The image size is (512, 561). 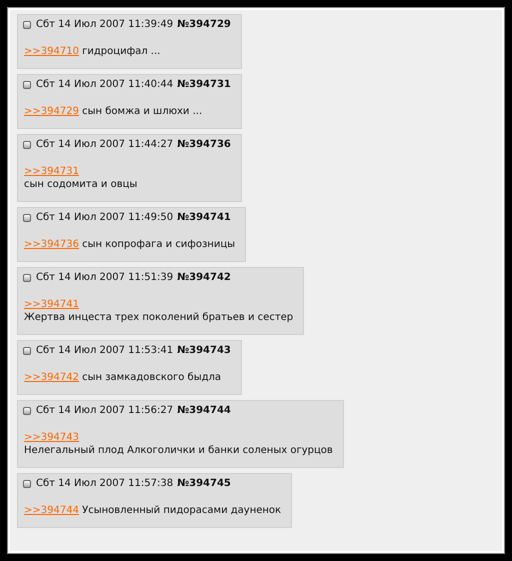 I want to click on post-text: Жертва инцеста трех поколений братьев и сестер, so click(x=159, y=317).